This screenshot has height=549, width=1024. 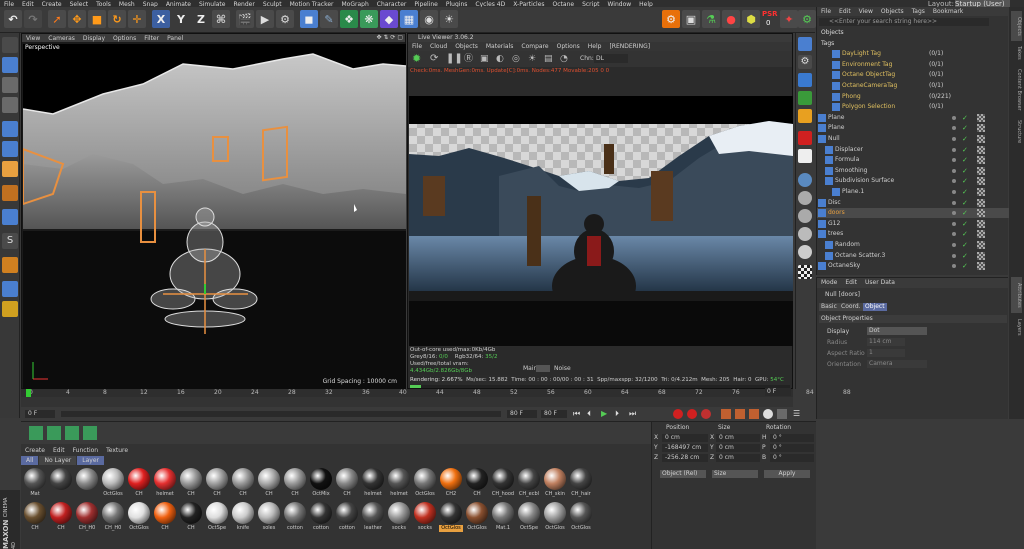 I want to click on redo-icon: ↷, so click(x=33, y=19).